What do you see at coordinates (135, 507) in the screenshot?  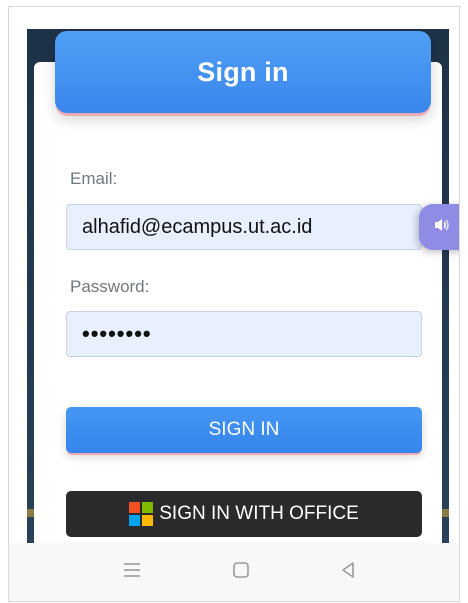 I see `ms-logo-red` at bounding box center [135, 507].